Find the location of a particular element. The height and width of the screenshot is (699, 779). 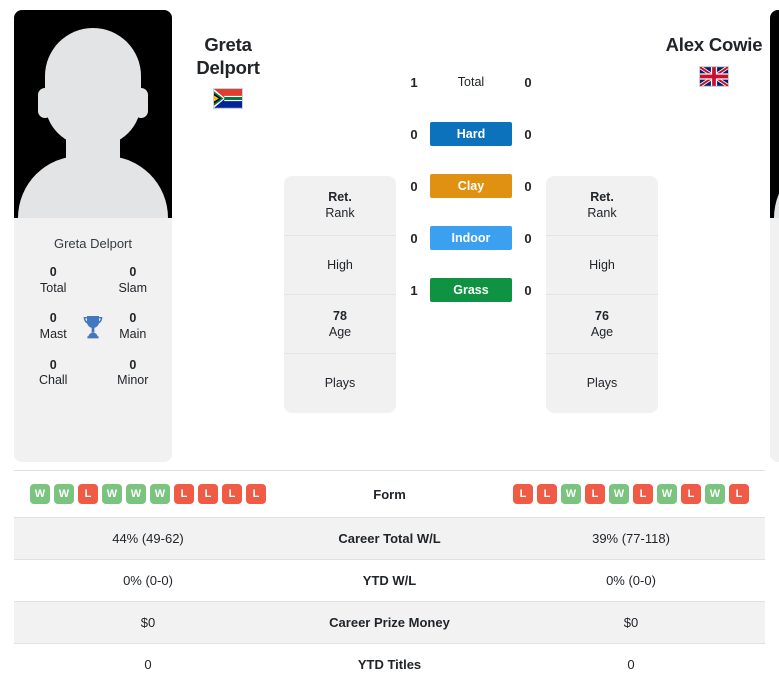

table-row-career-prize-money: $0 Career Prize Money $0 is located at coordinates (389, 622).